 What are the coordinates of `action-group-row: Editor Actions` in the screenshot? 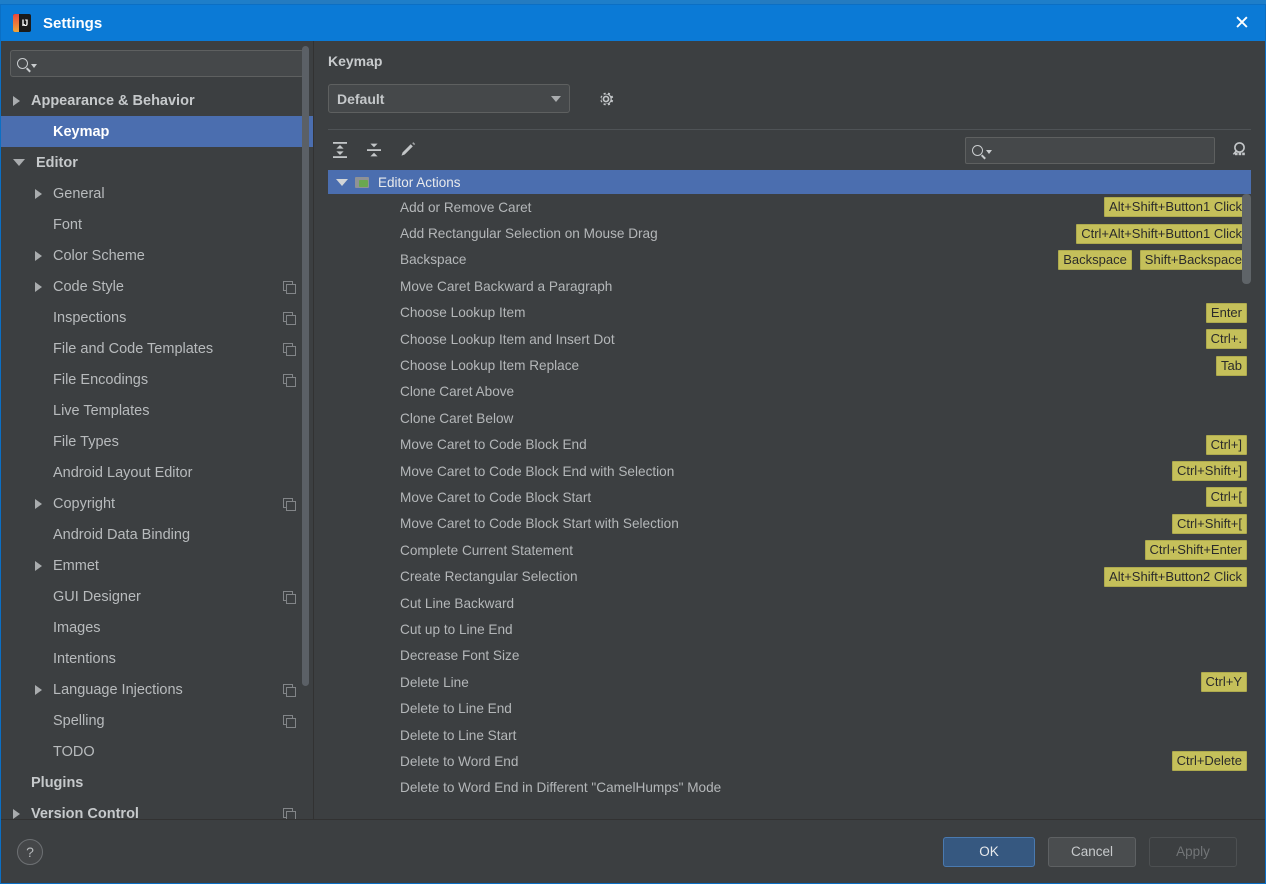 It's located at (789, 182).